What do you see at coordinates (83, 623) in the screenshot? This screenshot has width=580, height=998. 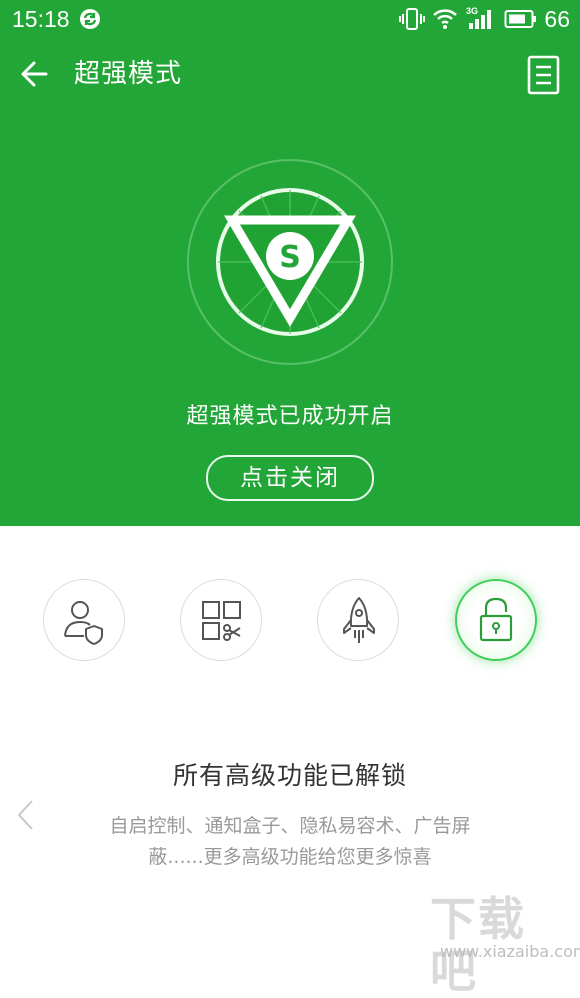 I see `user-shield-icon` at bounding box center [83, 623].